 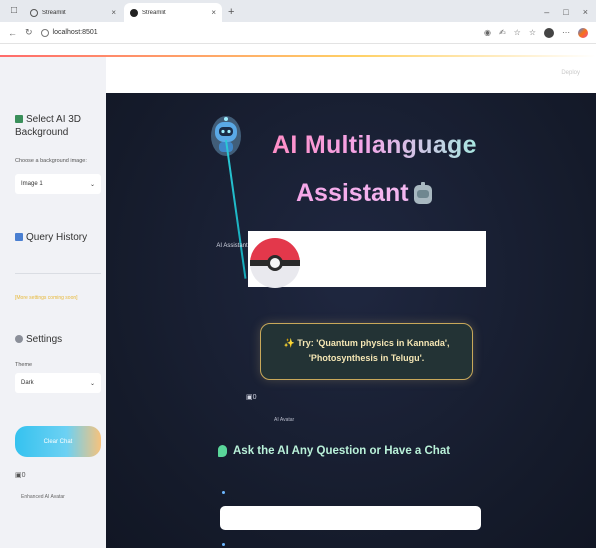 I want to click on theme-select: Dark ⌄, so click(x=58, y=383).